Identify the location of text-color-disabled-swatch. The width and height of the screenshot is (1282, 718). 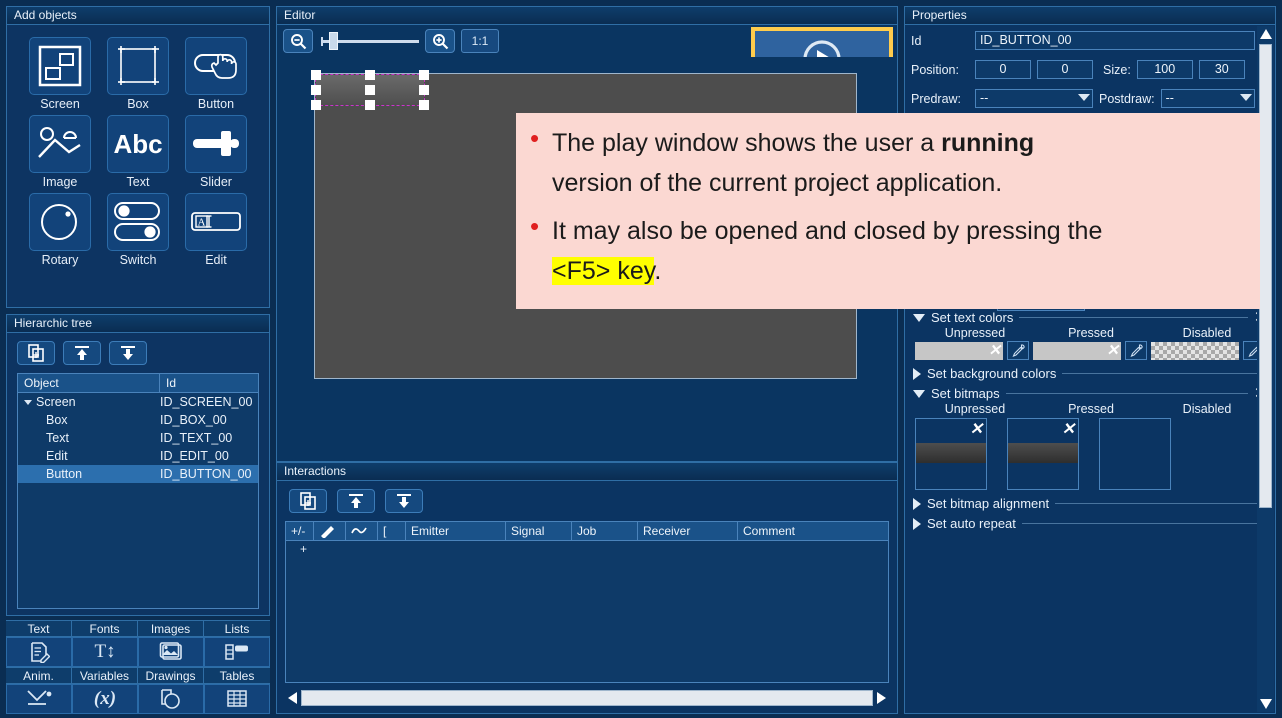
(1195, 350).